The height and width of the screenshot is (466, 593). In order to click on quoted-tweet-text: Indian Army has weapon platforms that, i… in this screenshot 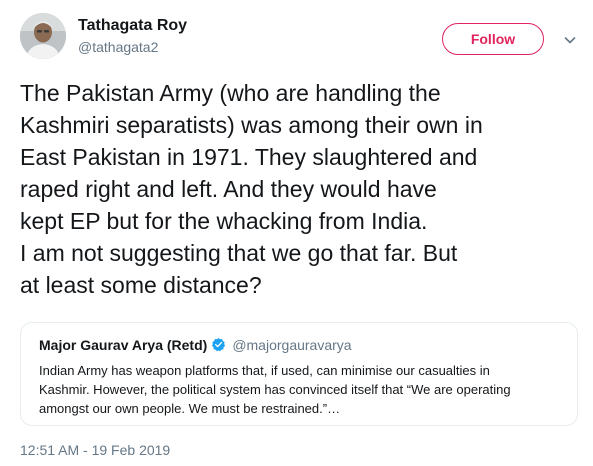, I will do `click(301, 389)`.